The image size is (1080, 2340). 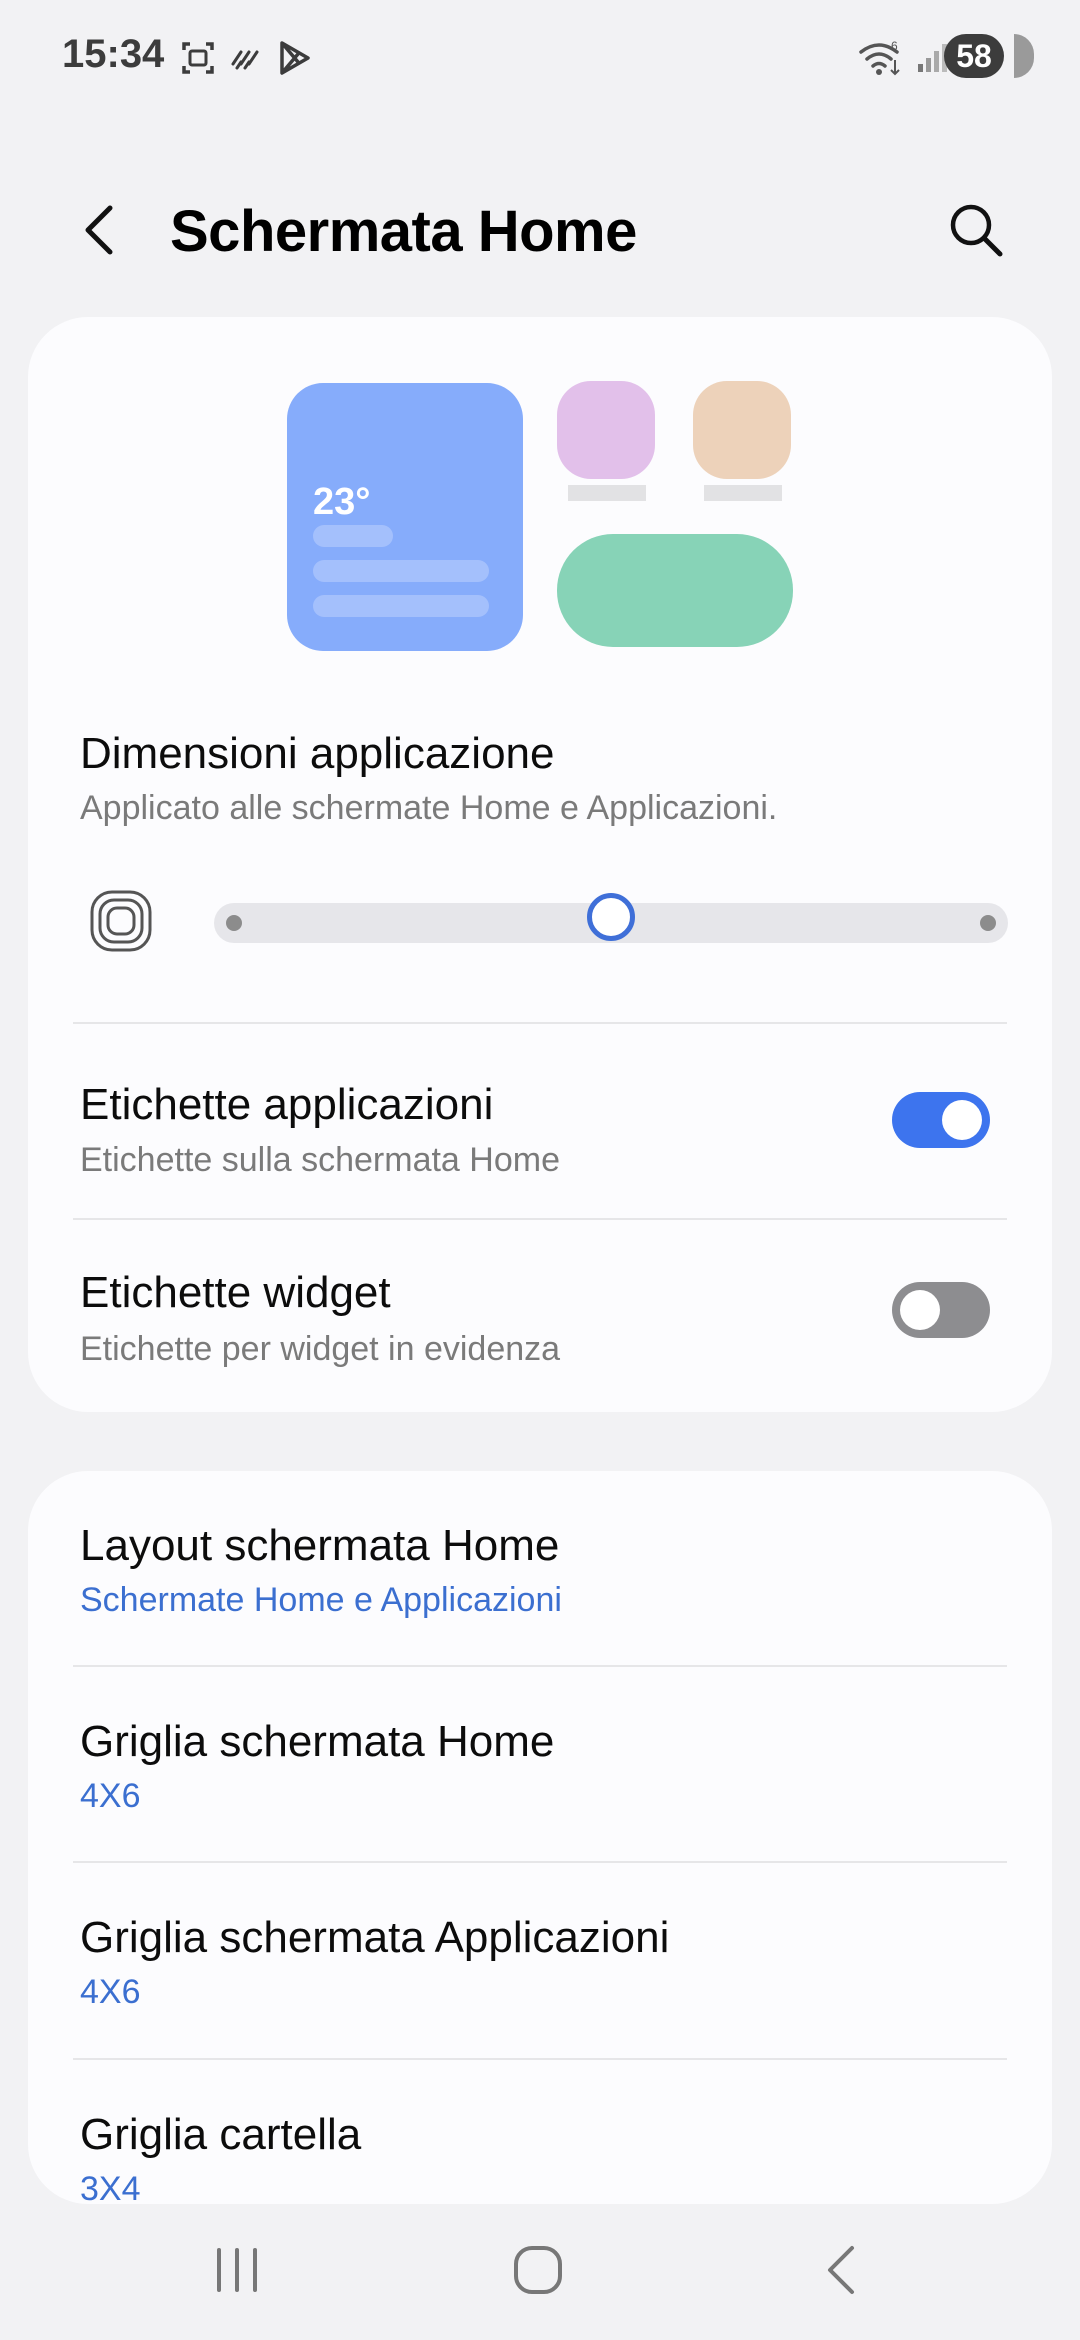 I want to click on home-icon, so click(x=538, y=2270).